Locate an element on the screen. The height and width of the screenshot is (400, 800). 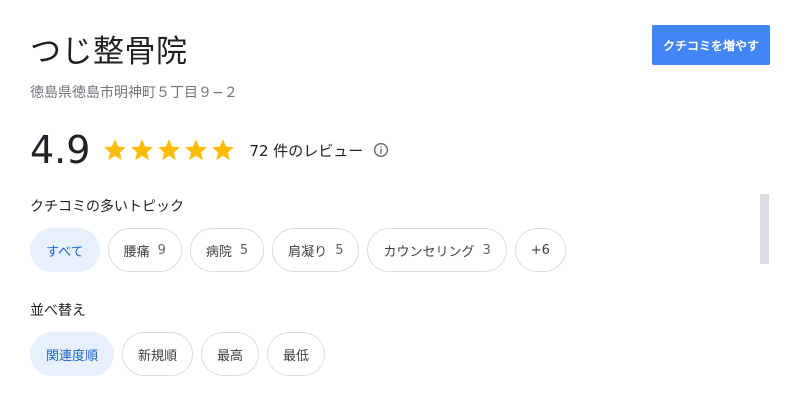
sort-chip-relevance: 関連度順 is located at coordinates (72, 354).